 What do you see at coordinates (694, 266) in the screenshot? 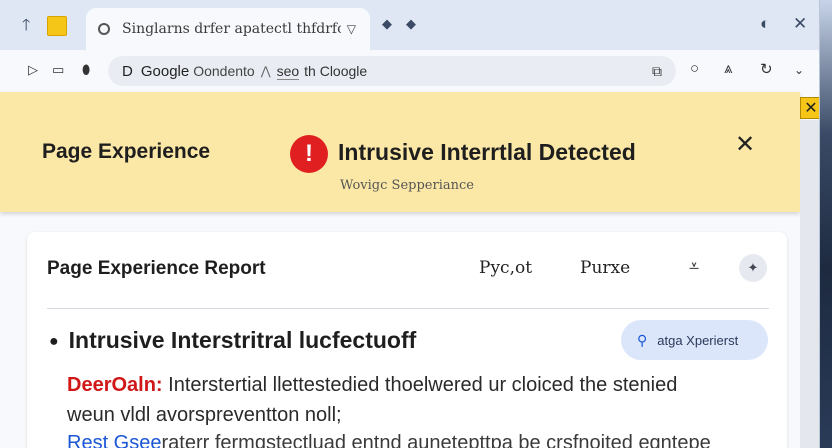
I see `download-tray-icon: ⩡` at bounding box center [694, 266].